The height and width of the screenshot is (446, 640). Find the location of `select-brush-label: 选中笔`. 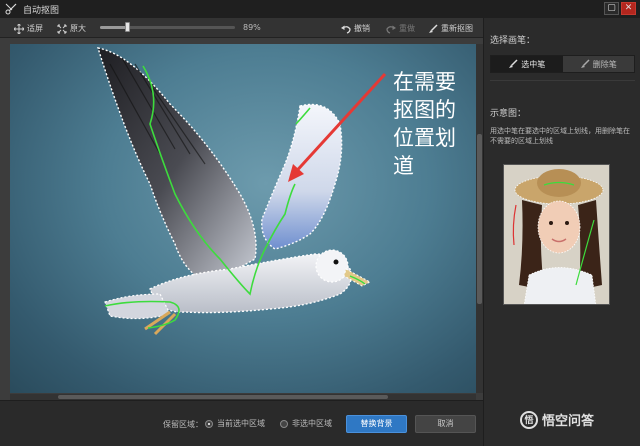

select-brush-label: 选中笔 is located at coordinates (533, 64).